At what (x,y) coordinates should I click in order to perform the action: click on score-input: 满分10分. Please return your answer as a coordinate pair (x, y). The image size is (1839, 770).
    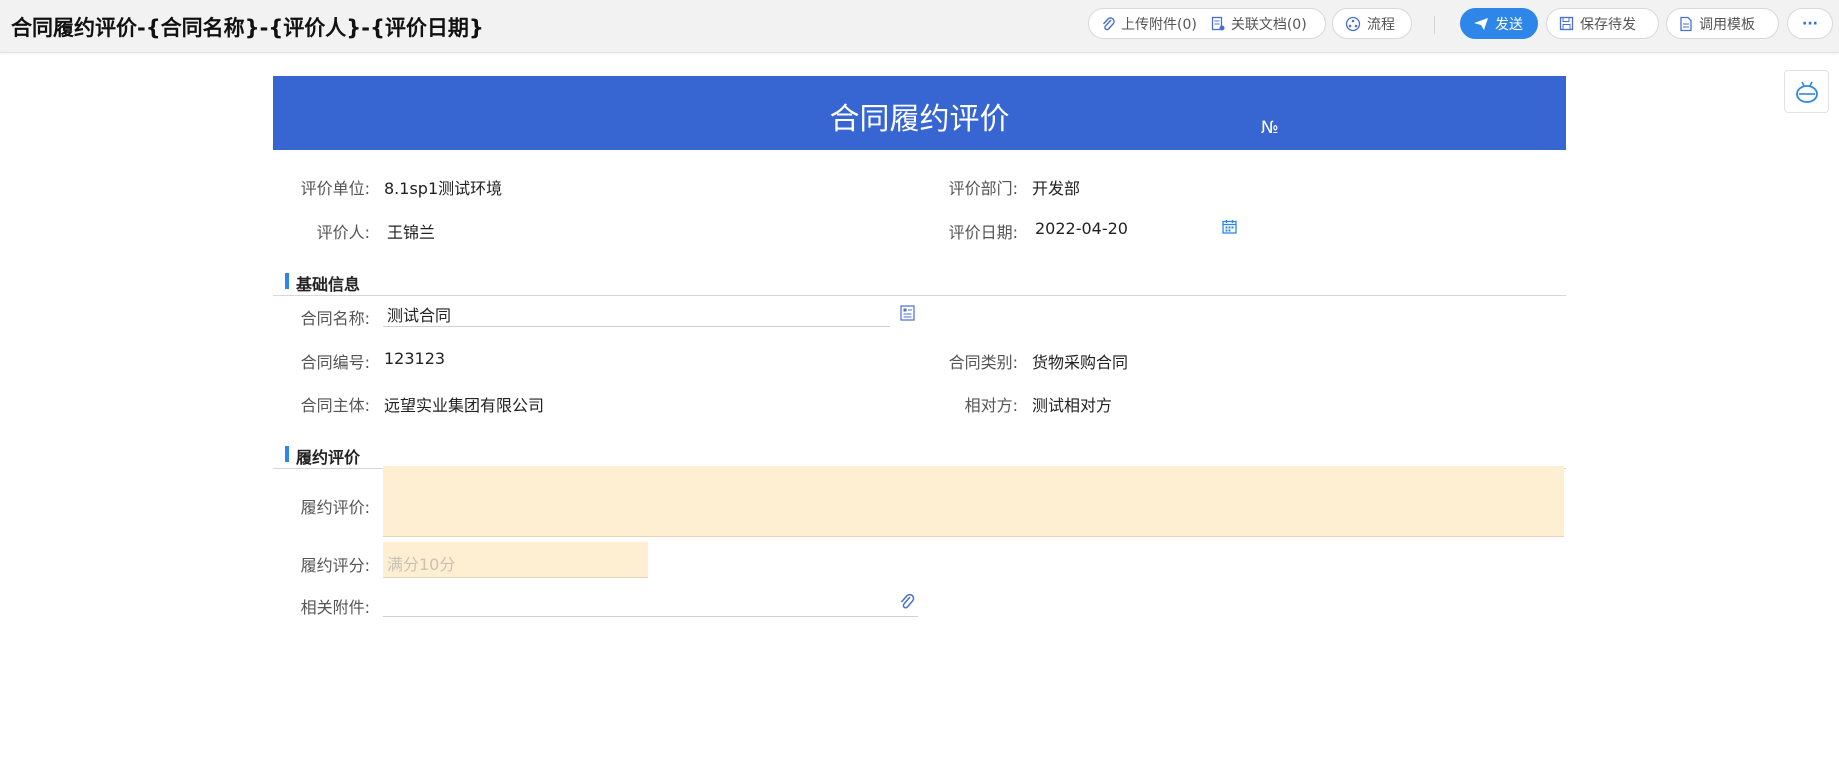
    Looking at the image, I should click on (515, 560).